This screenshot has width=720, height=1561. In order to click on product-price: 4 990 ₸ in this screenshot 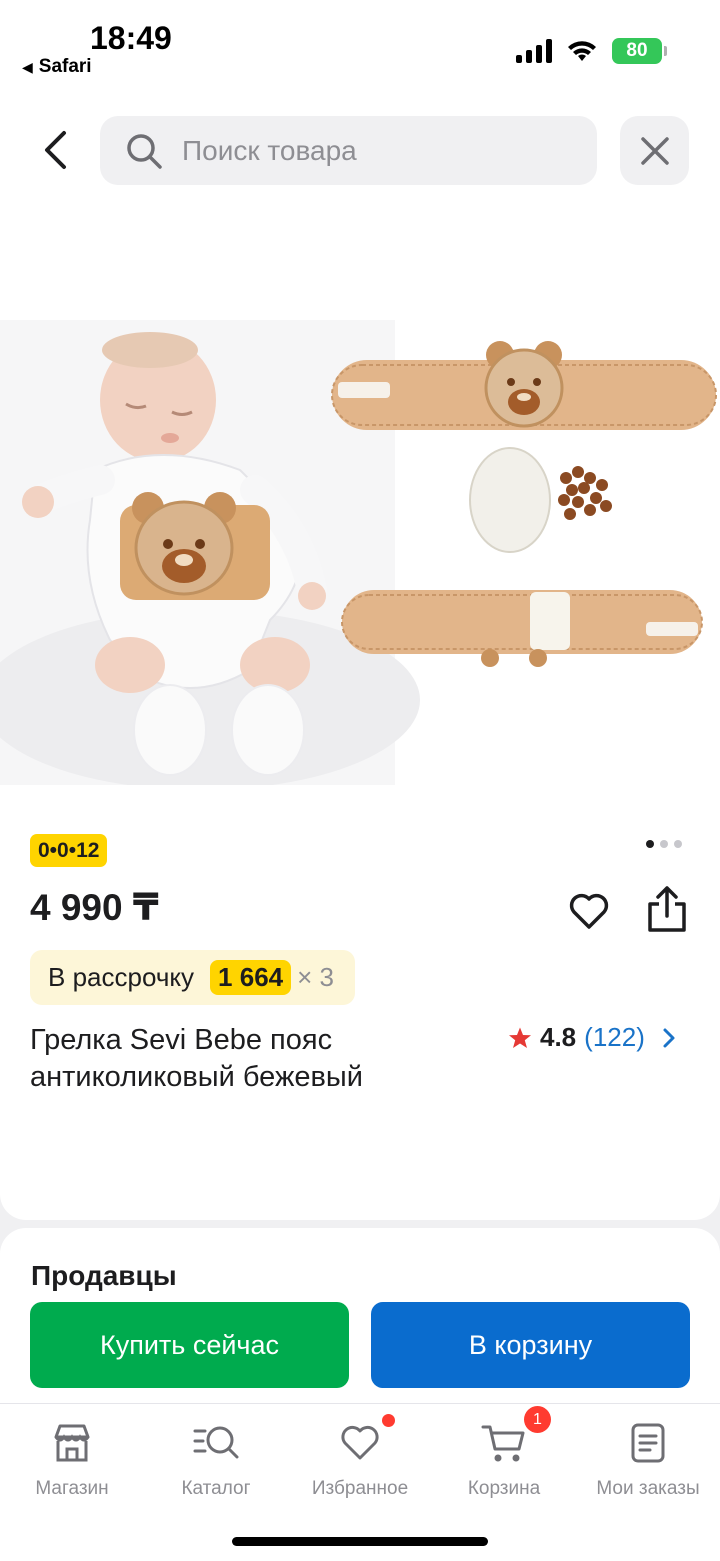, I will do `click(94, 907)`.